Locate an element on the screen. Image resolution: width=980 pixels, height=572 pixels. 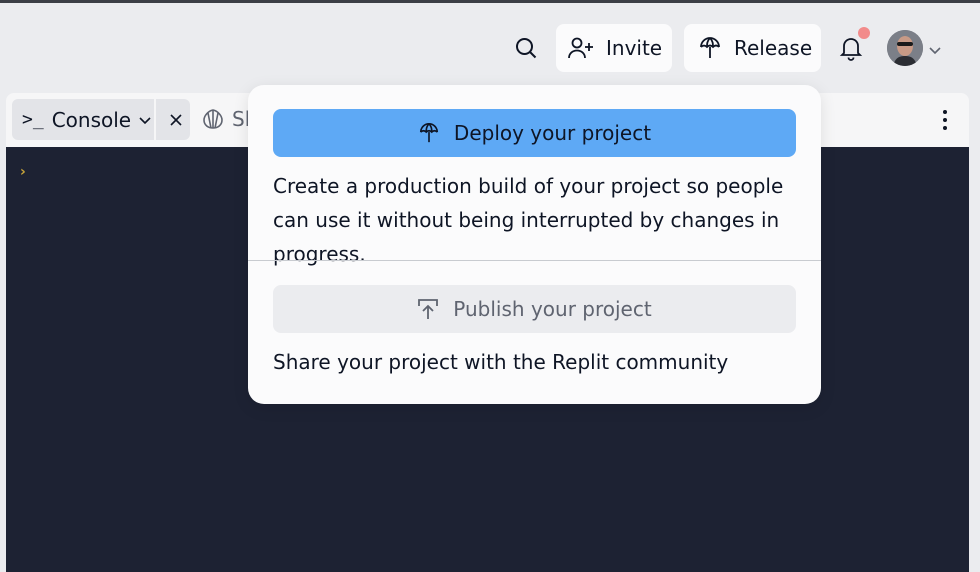
search-button is located at coordinates (526, 48).